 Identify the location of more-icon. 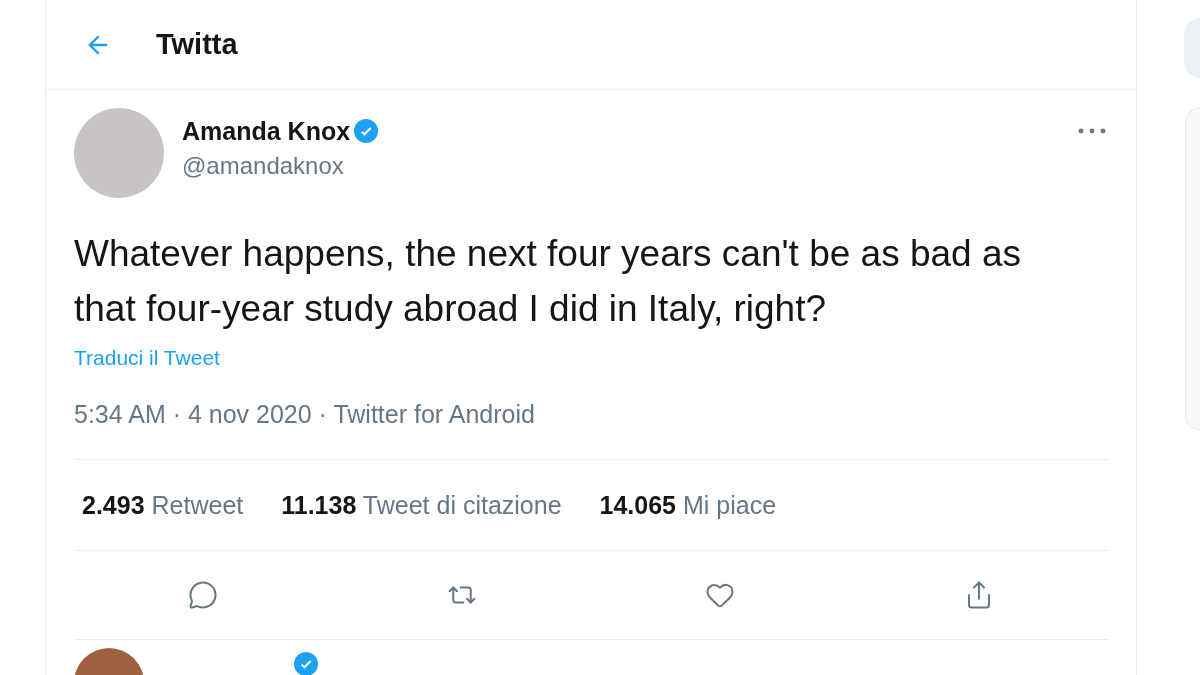
(1092, 131).